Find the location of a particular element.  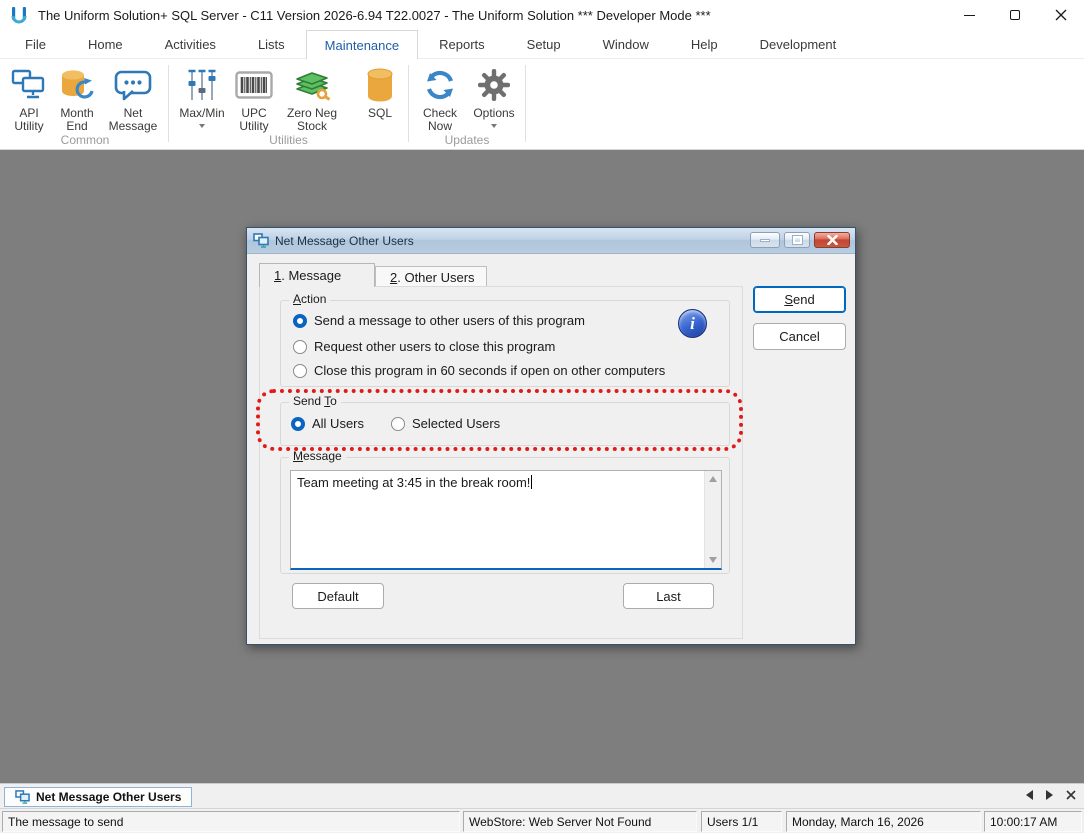

radio-label: Selected Users is located at coordinates (456, 423).